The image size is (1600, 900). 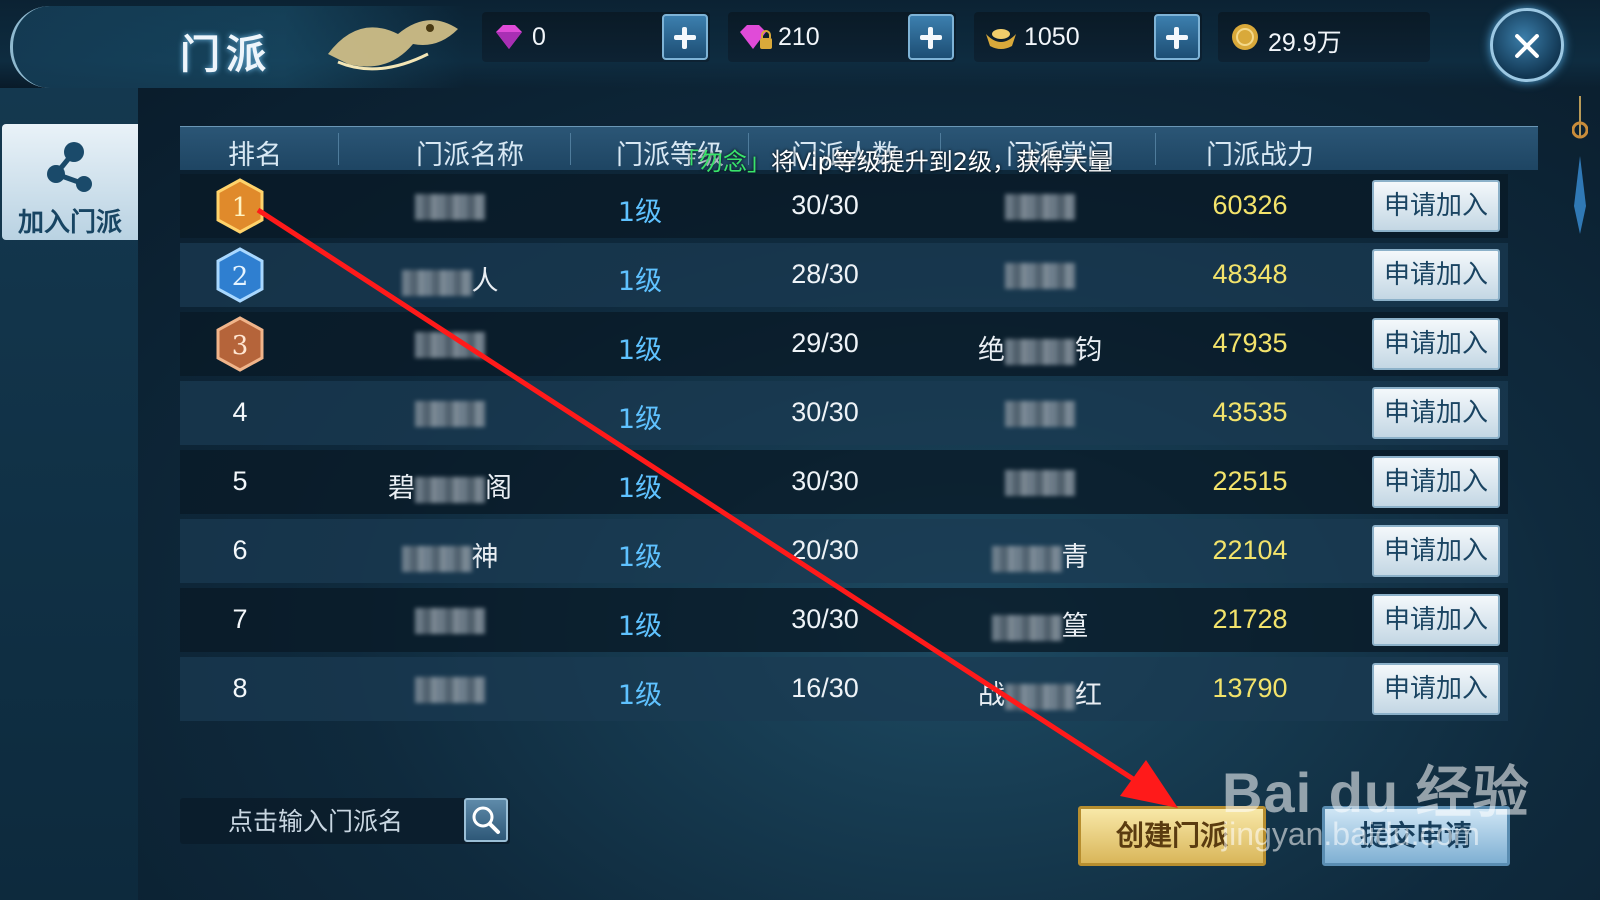 I want to click on medal-number: 1, so click(x=240, y=208).